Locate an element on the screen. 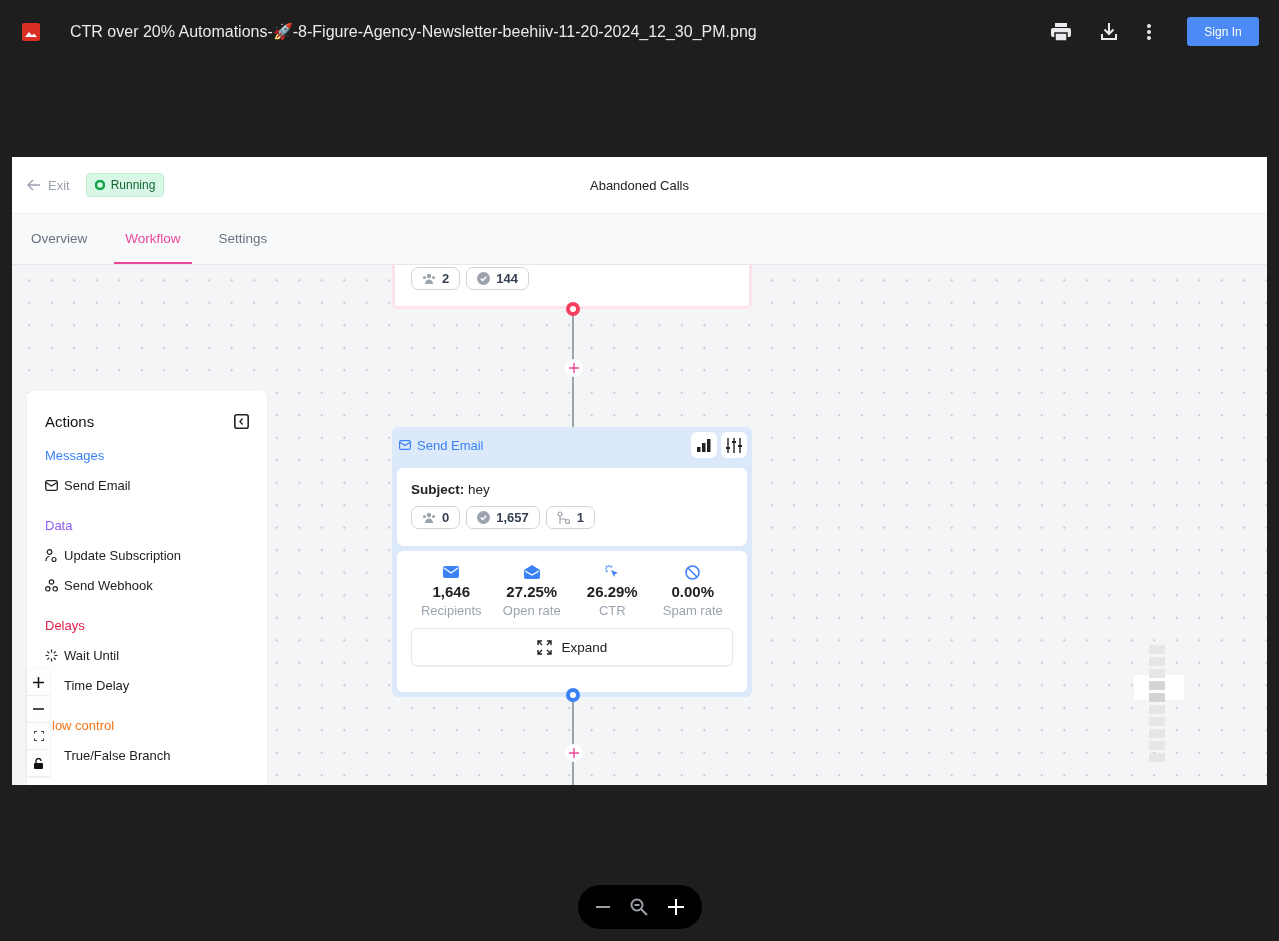  print-icon is located at coordinates (1061, 31).